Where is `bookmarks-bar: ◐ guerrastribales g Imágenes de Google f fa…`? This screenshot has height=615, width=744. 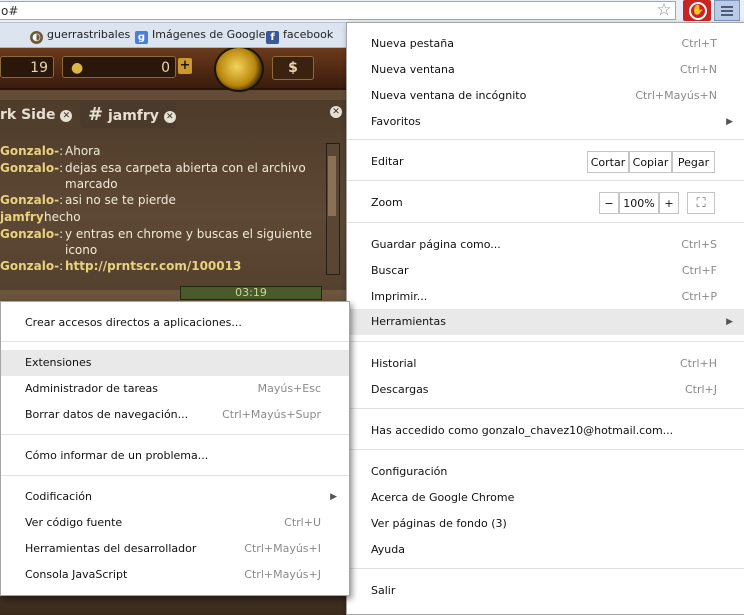 bookmarks-bar: ◐ guerrastribales g Imágenes de Google f fa… is located at coordinates (175, 35).